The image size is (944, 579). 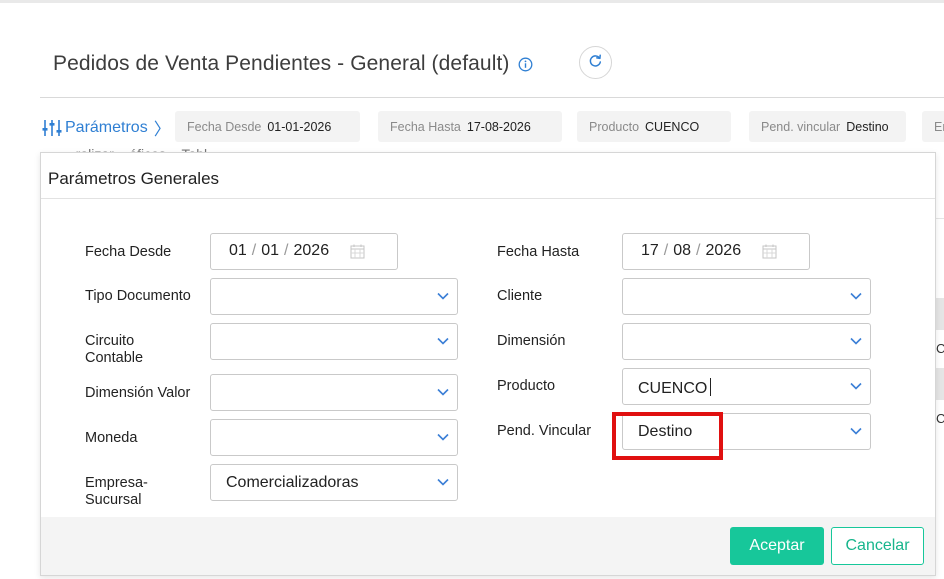 What do you see at coordinates (270, 251) in the screenshot?
I see `fecha-desde-month: 01` at bounding box center [270, 251].